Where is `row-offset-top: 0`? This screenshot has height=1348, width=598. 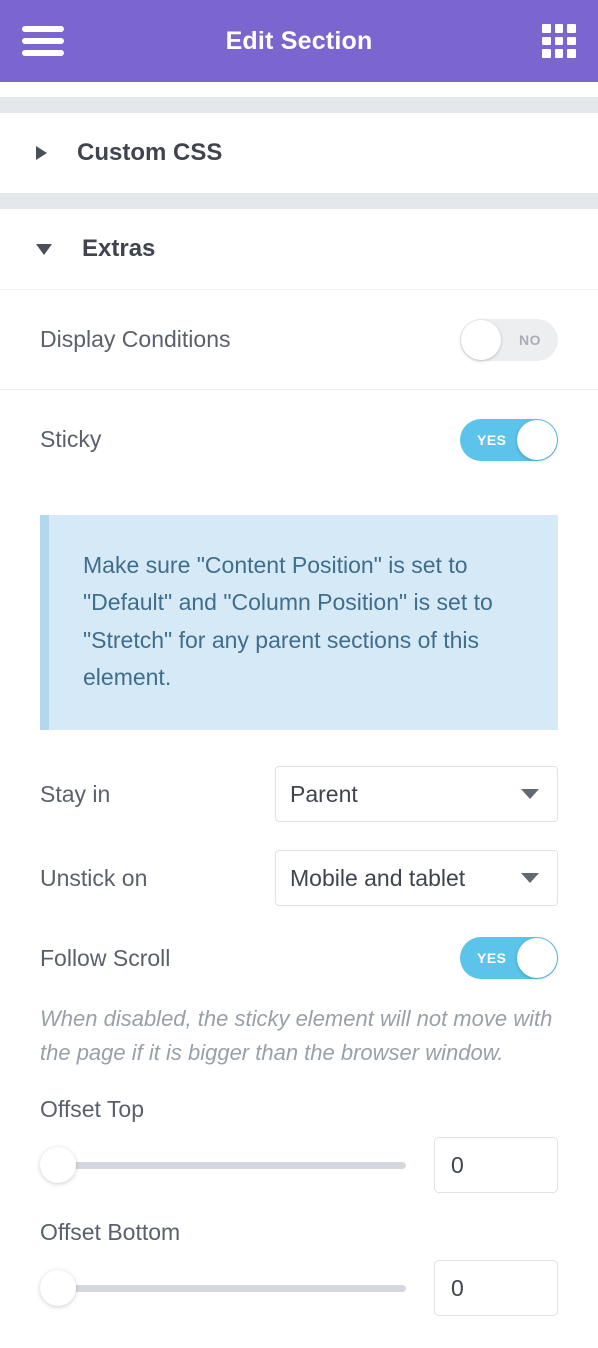 row-offset-top: 0 is located at coordinates (299, 1158).